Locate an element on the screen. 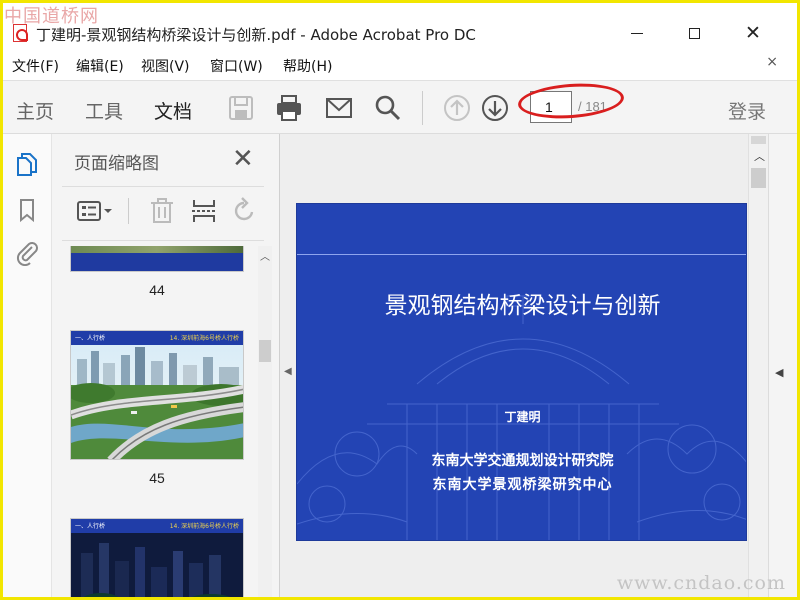 This screenshot has width=800, height=600. tab-home: 主页 is located at coordinates (35, 110).